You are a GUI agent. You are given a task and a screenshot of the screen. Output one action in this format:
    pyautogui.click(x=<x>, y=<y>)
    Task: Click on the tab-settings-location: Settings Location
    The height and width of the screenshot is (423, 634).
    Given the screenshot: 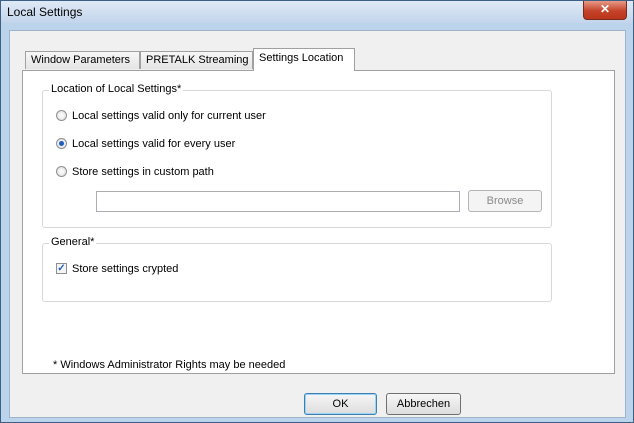 What is the action you would take?
    pyautogui.click(x=304, y=59)
    